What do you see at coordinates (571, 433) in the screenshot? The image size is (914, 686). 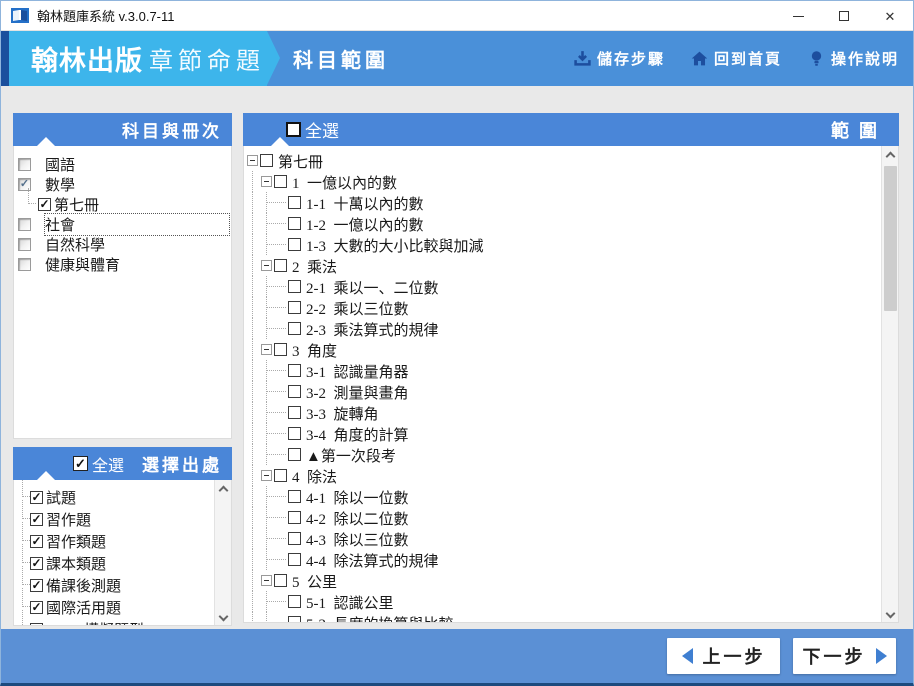 I see `tree-row: 3-4 角度的計算` at bounding box center [571, 433].